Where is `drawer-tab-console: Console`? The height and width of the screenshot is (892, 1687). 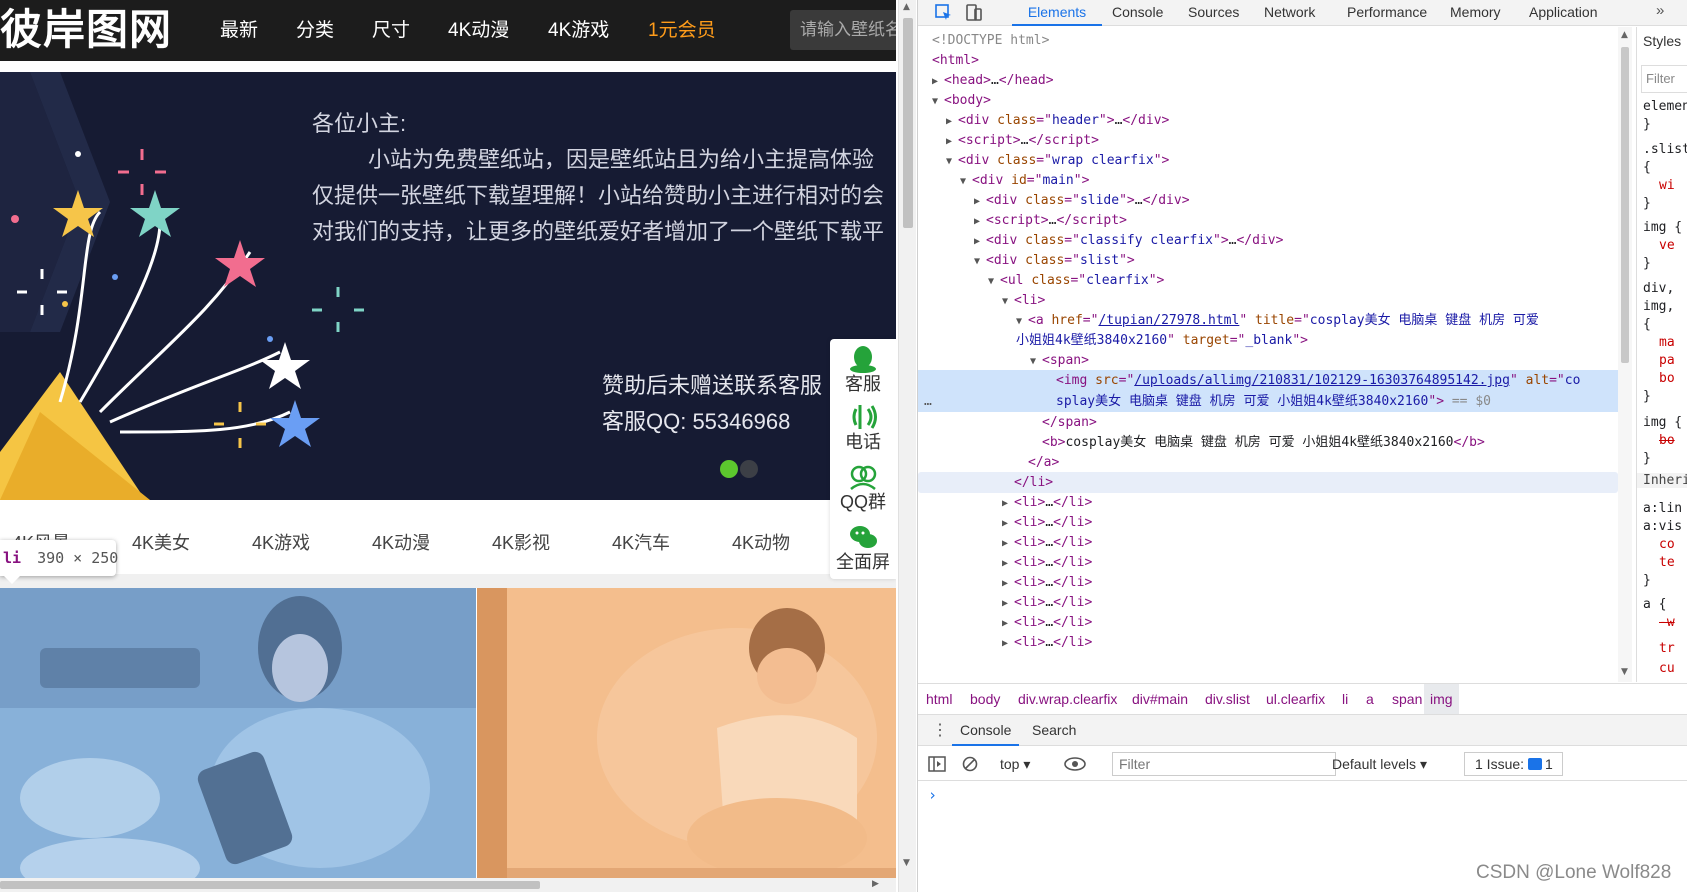
drawer-tab-console: Console is located at coordinates (986, 730).